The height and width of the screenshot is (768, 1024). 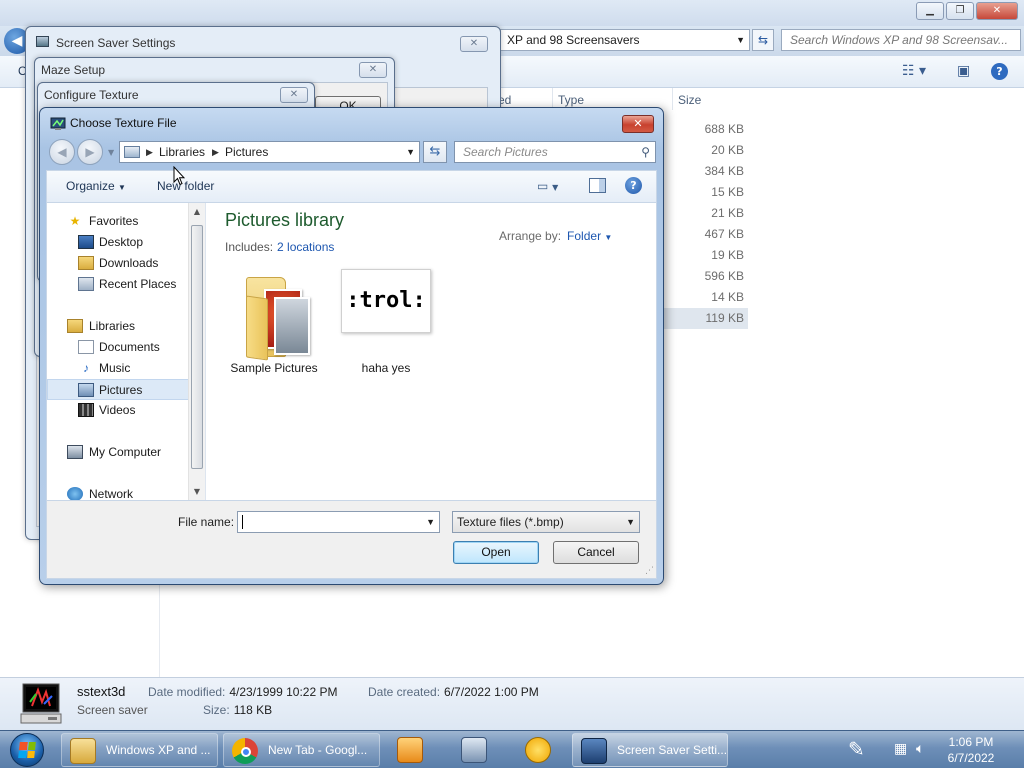 What do you see at coordinates (118, 452) in the screenshot?
I see `nav-my-computer: My Computer` at bounding box center [118, 452].